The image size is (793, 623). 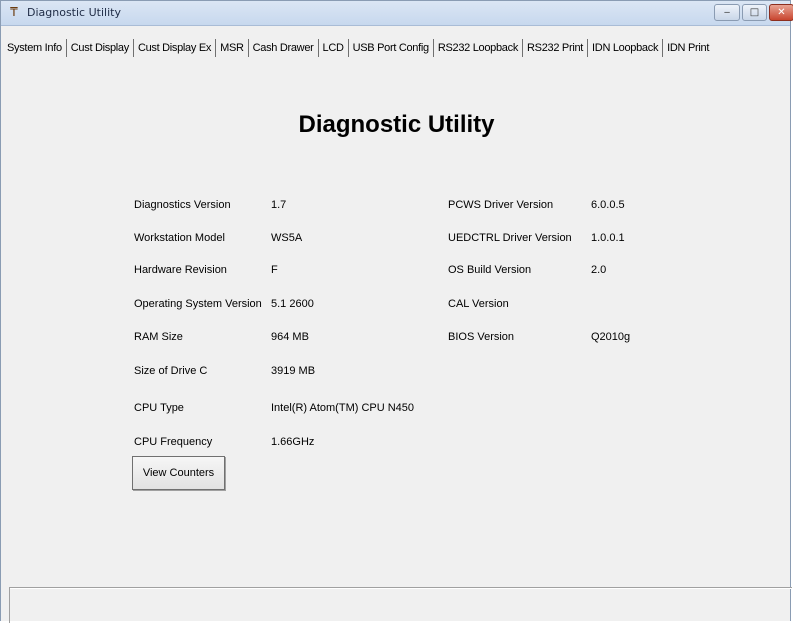 What do you see at coordinates (292, 304) in the screenshot?
I see `os-version-value: 5.1 2600` at bounding box center [292, 304].